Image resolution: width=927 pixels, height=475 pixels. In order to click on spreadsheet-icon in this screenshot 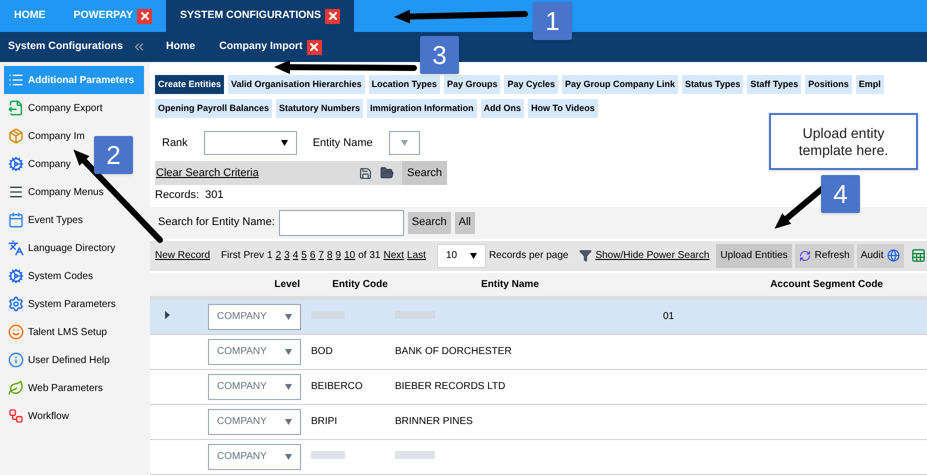, I will do `click(918, 255)`.